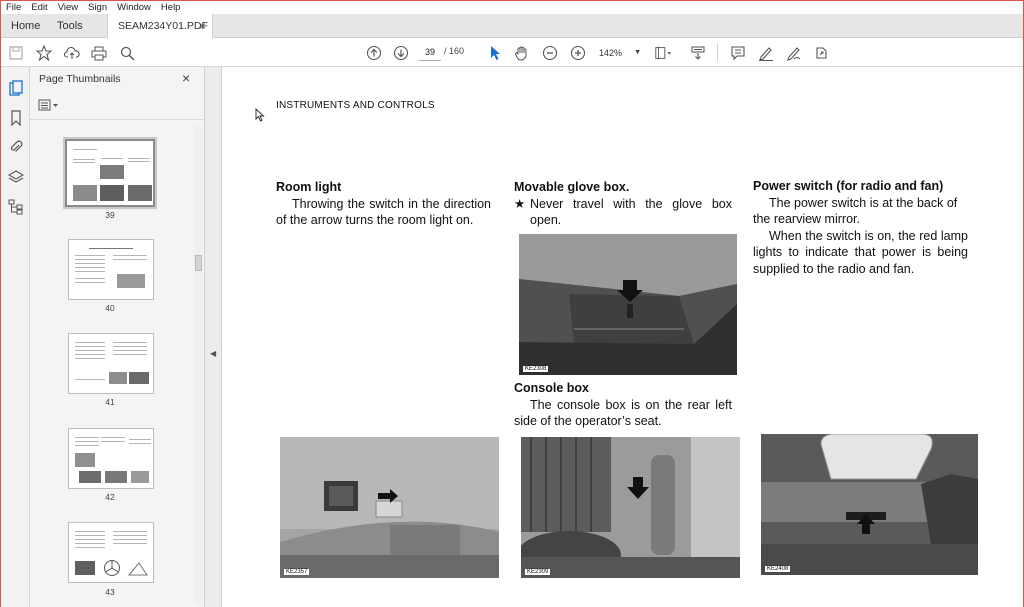 This screenshot has height=607, width=1024. I want to click on menu-help: Help, so click(171, 7).